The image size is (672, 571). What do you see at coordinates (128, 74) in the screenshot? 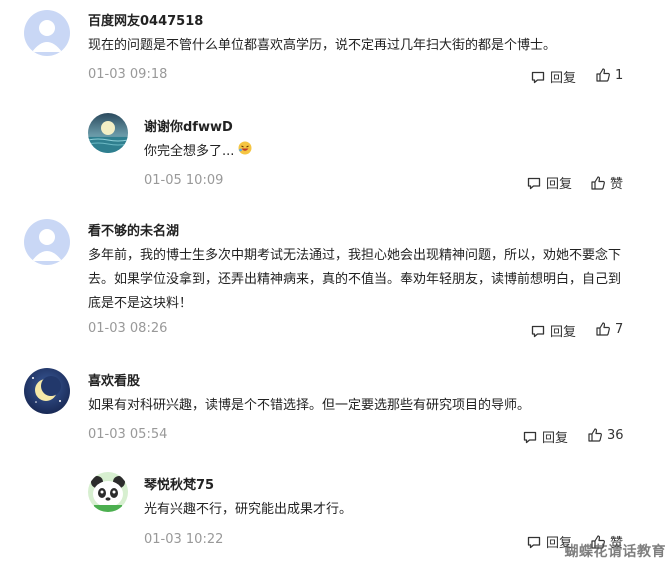
I see `timestamp: 01-03 09:18` at bounding box center [128, 74].